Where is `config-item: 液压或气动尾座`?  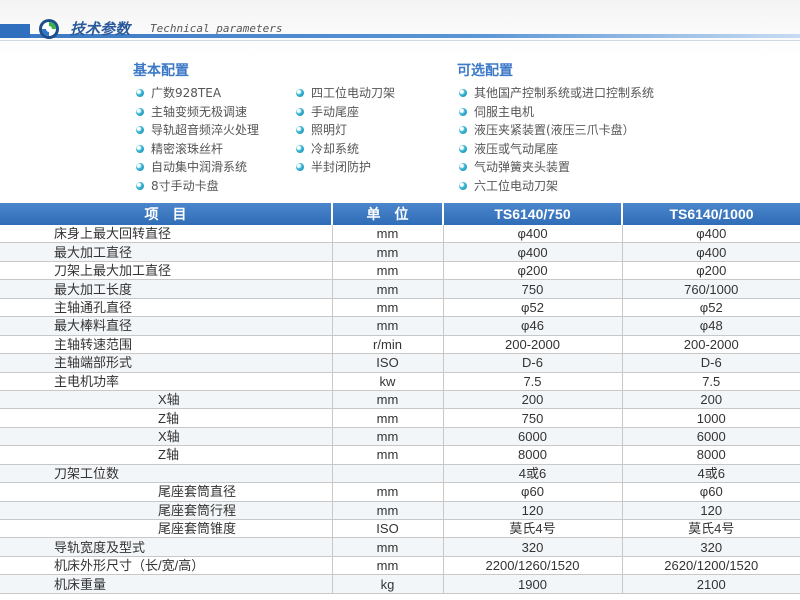 config-item: 液压或气动尾座 is located at coordinates (556, 149).